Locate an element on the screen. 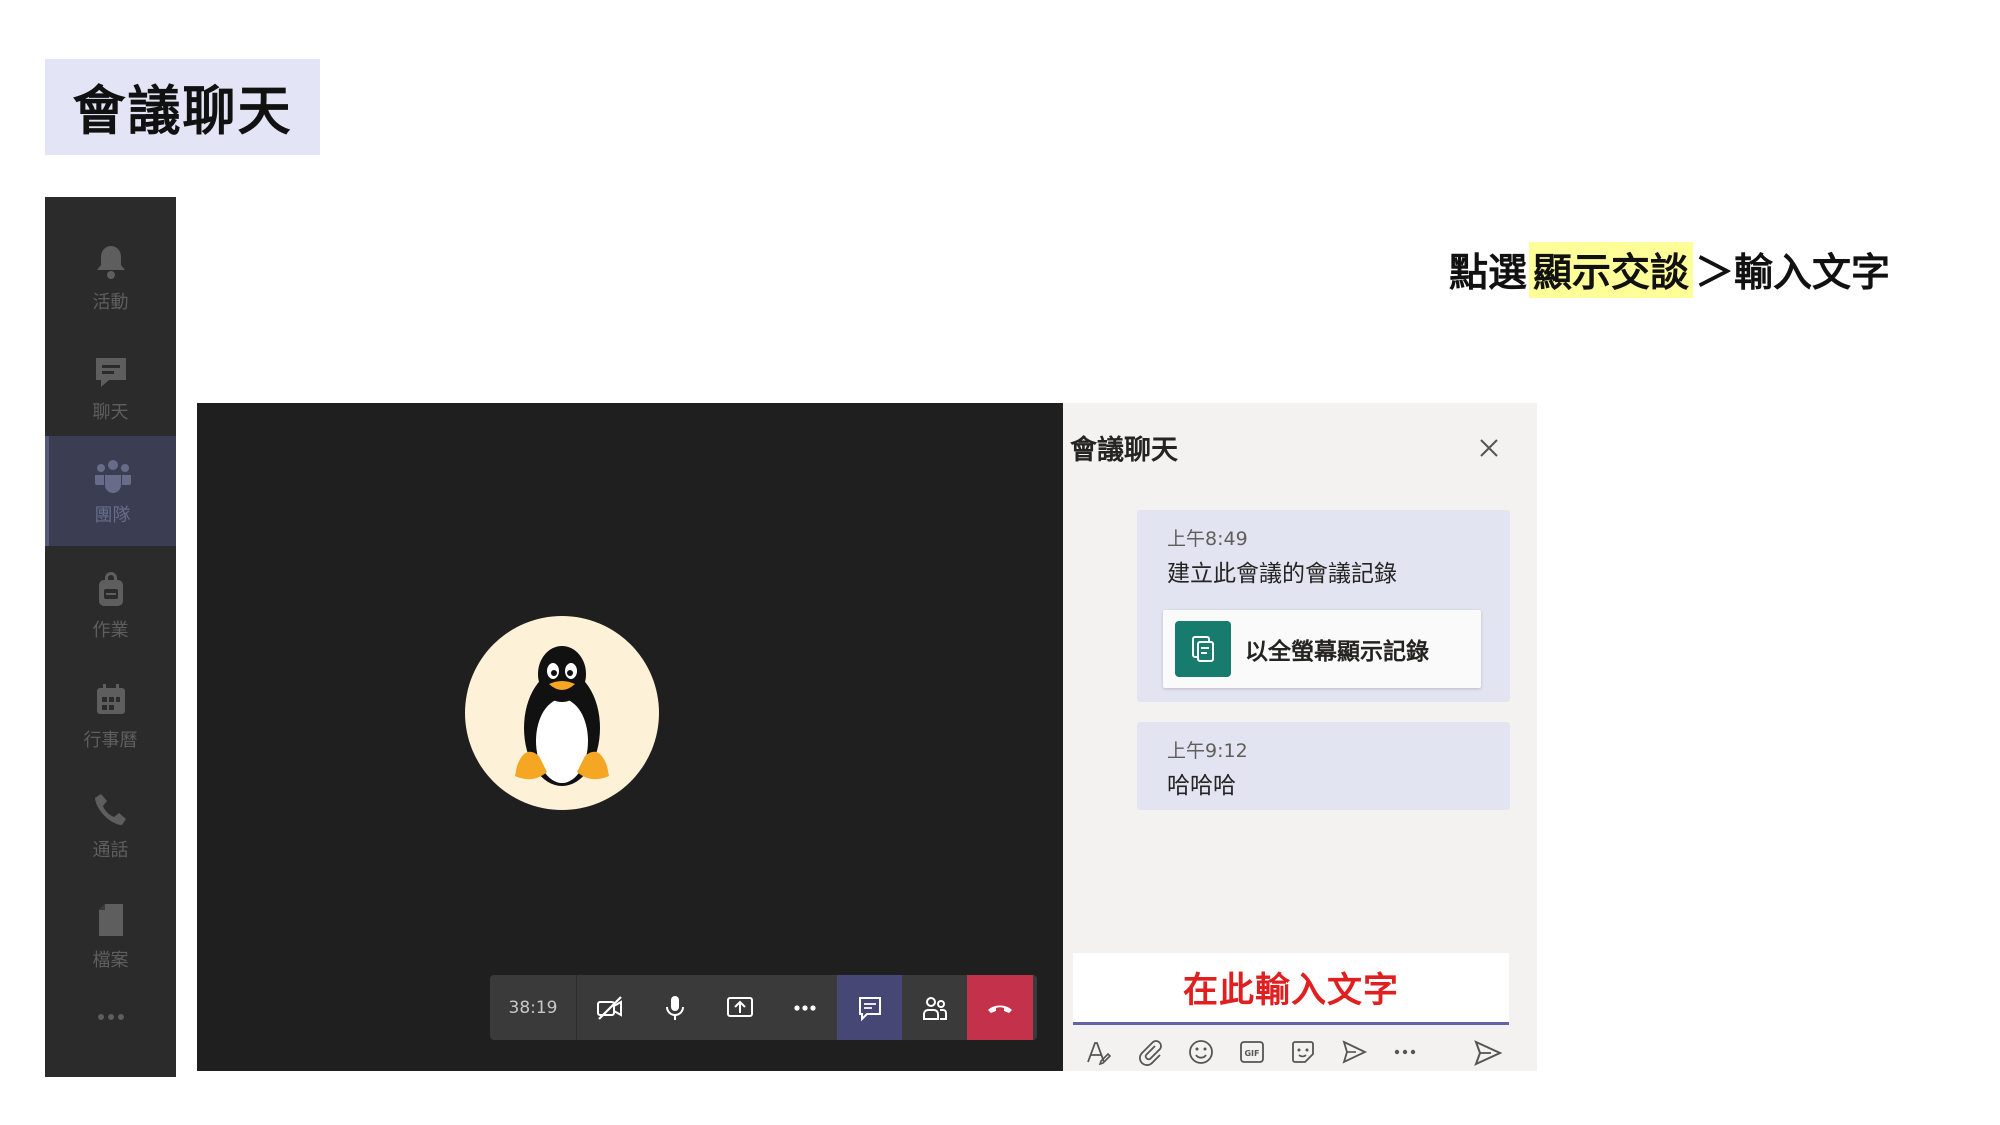 This screenshot has width=2000, height=1125. bell-icon is located at coordinates (110, 262).